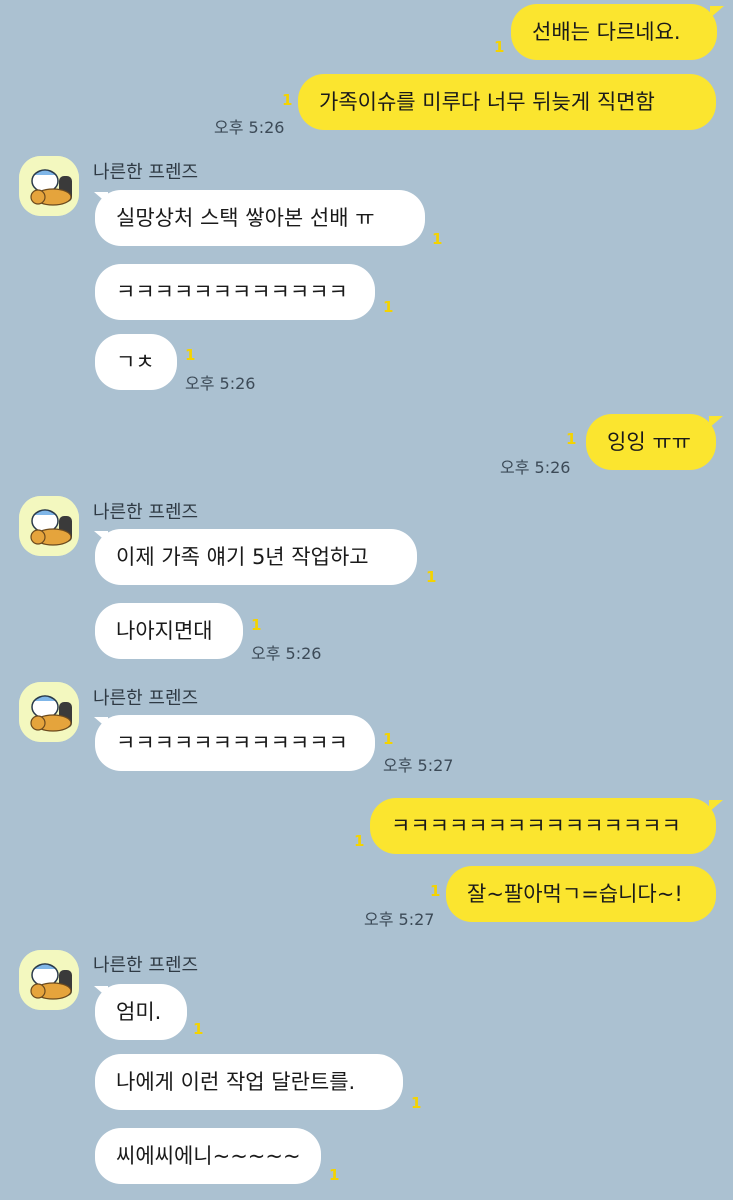  What do you see at coordinates (169, 631) in the screenshot?
I see `friend-message-bubble: 나아지면대` at bounding box center [169, 631].